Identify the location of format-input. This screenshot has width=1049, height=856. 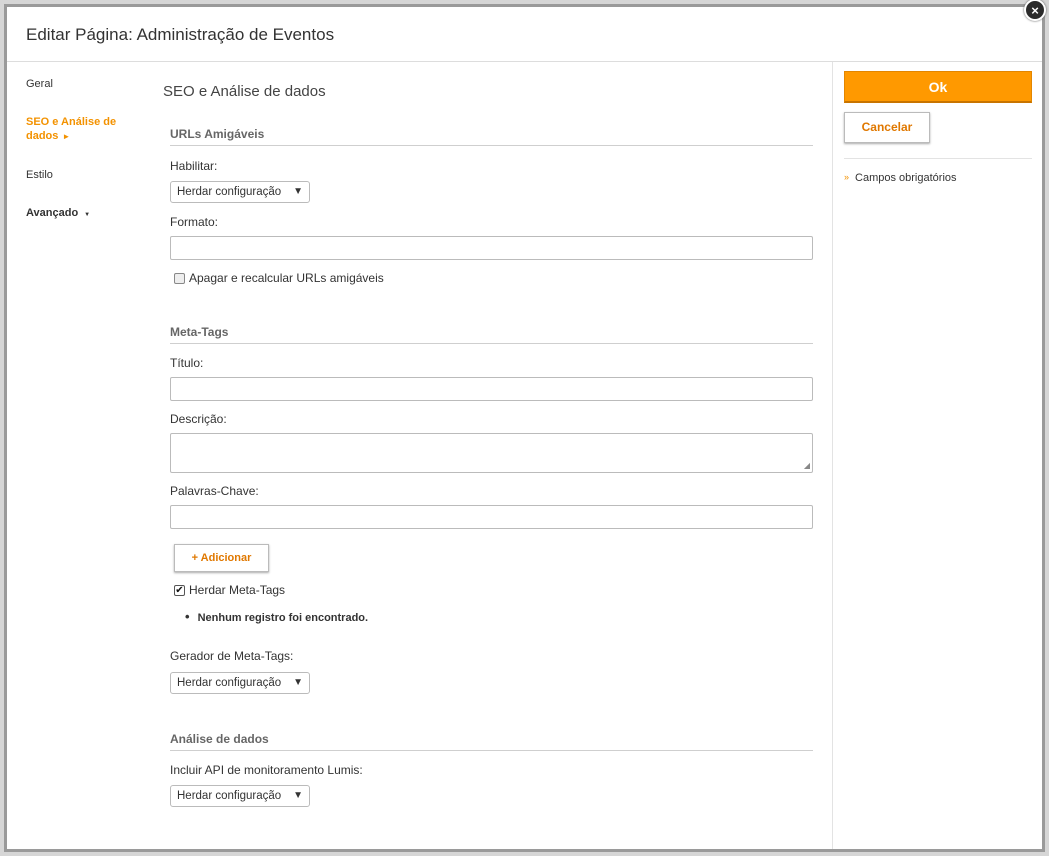
(491, 248).